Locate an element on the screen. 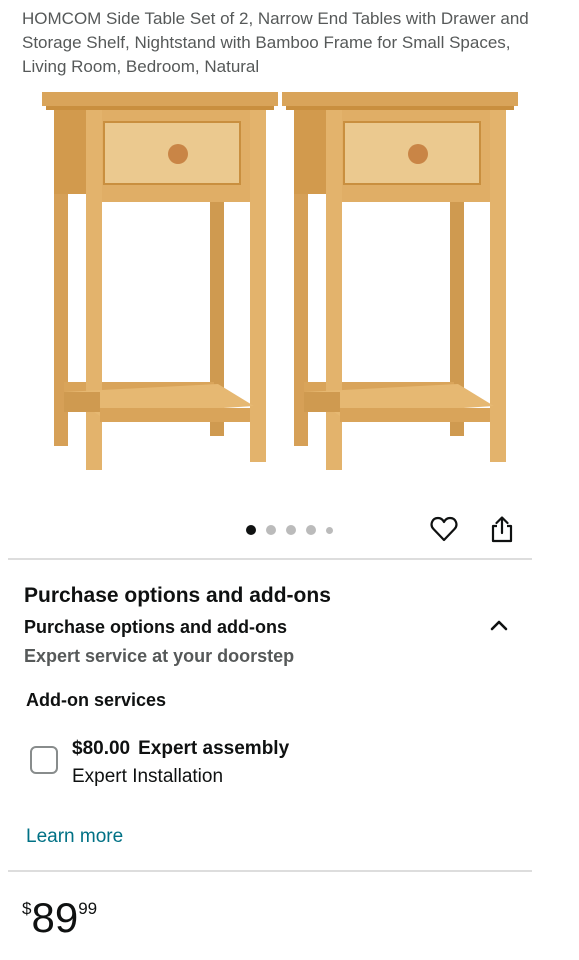  share-button is located at coordinates (502, 529).